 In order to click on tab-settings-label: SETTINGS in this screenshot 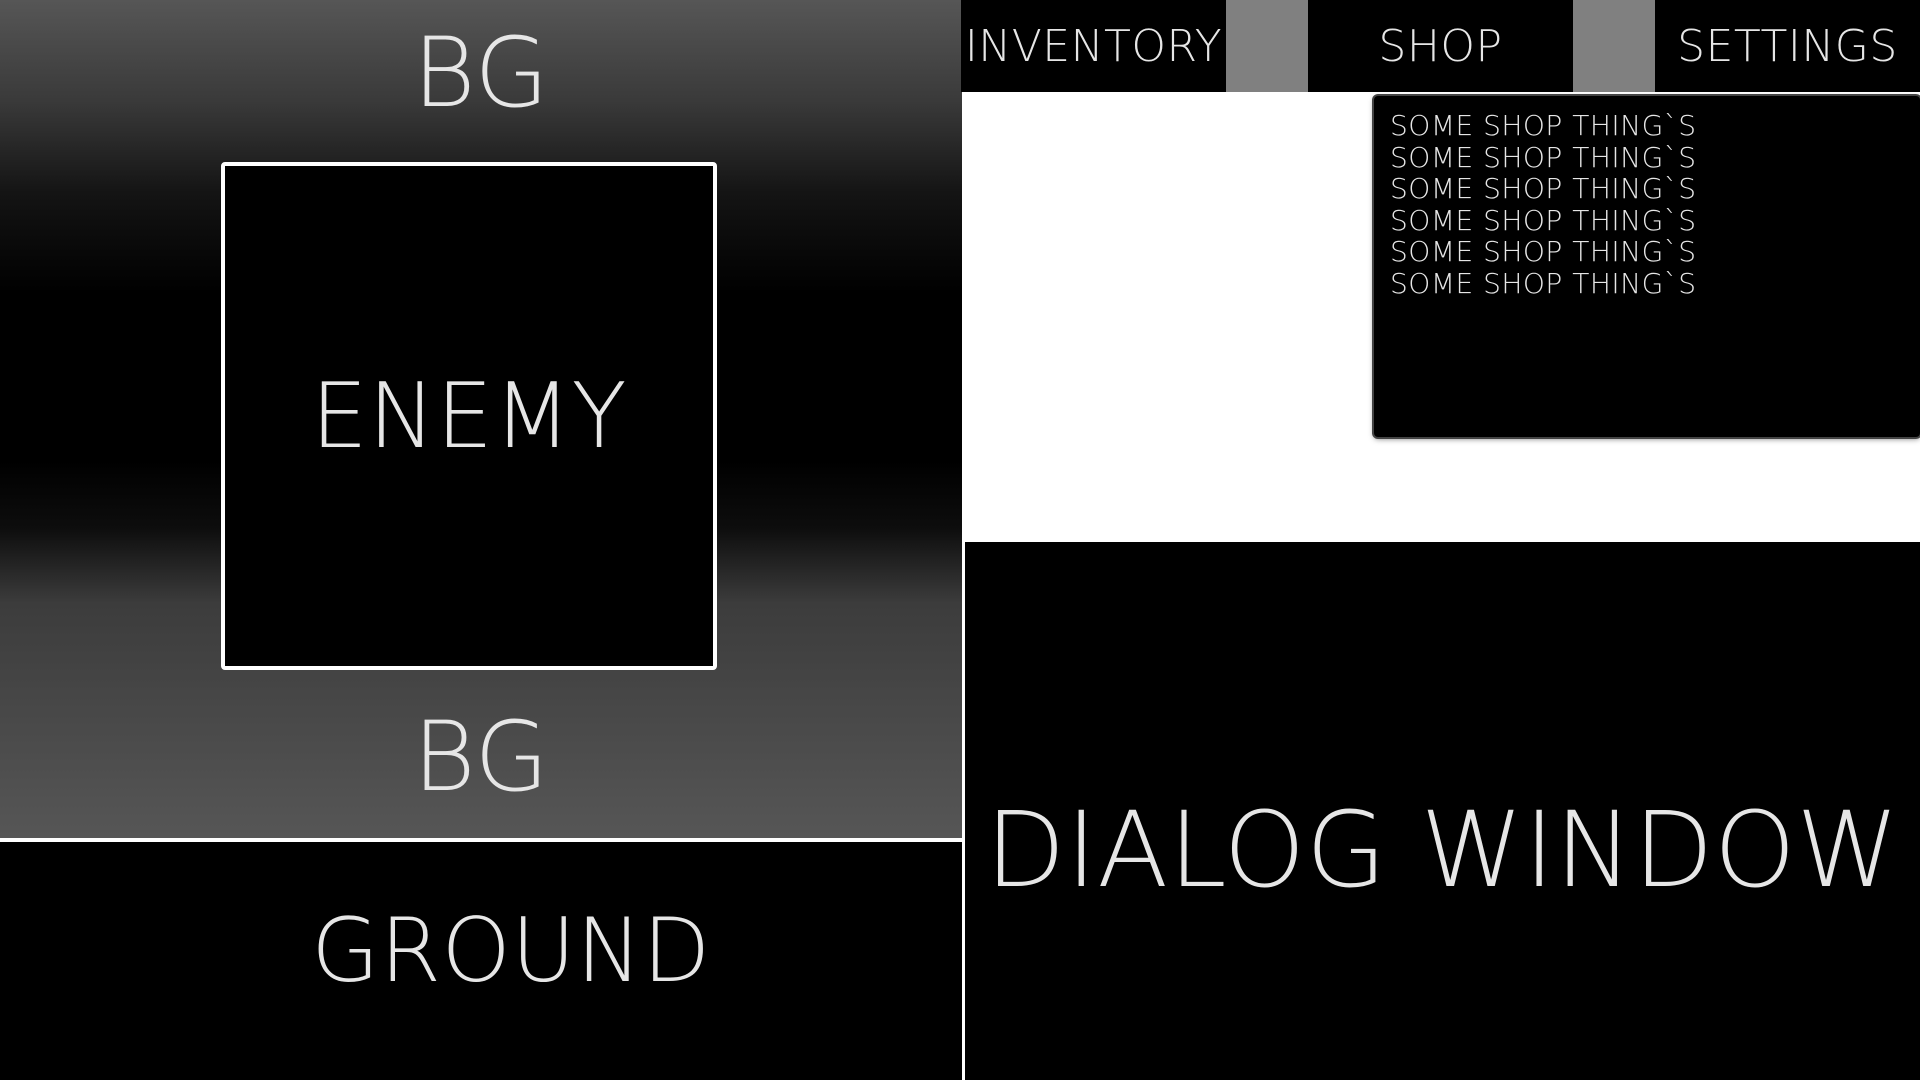, I will do `click(1787, 46)`.